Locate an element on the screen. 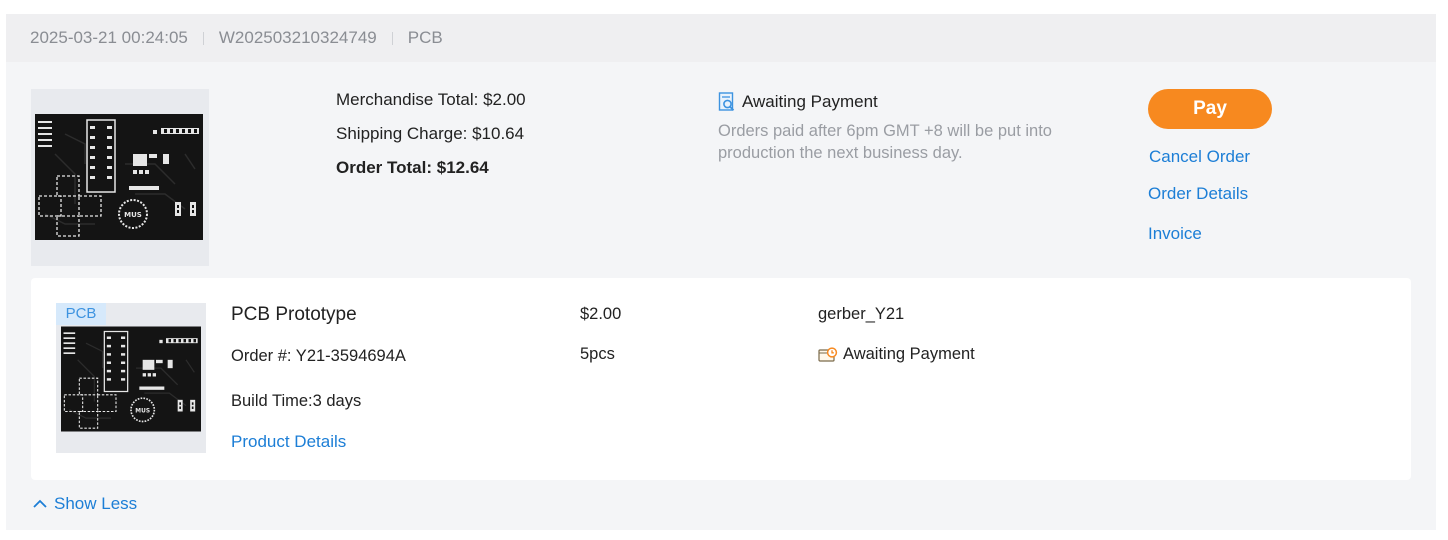 The height and width of the screenshot is (540, 1448). shipping-charge: Shipping Charge: $10.64 is located at coordinates (430, 133).